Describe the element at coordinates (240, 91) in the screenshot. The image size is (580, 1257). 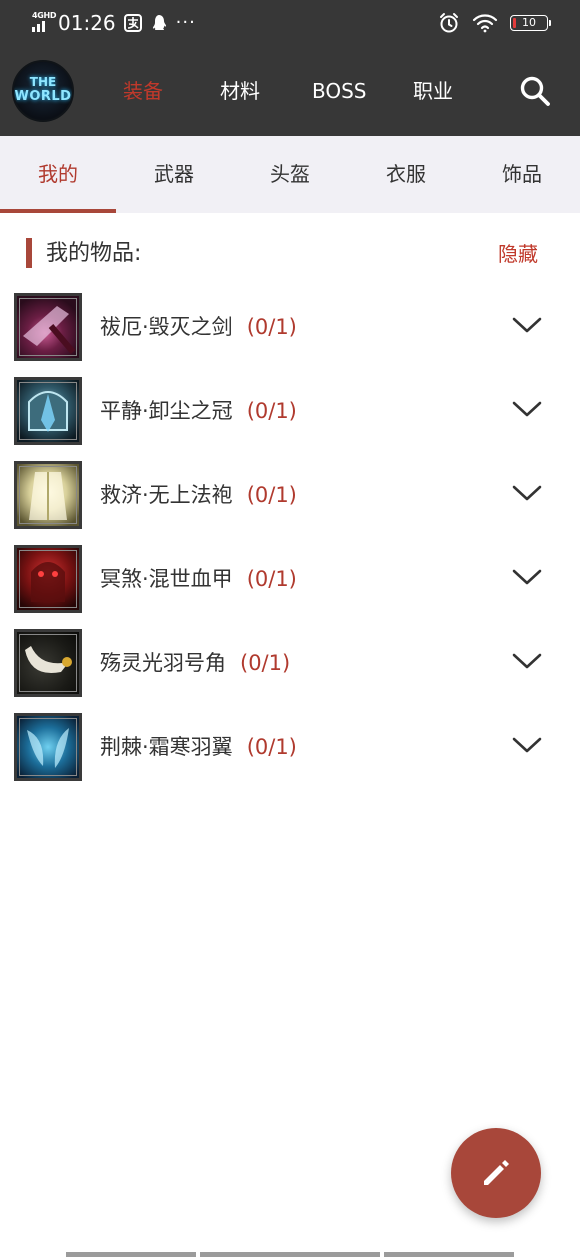
I see `nav-materials: 材料` at that location.